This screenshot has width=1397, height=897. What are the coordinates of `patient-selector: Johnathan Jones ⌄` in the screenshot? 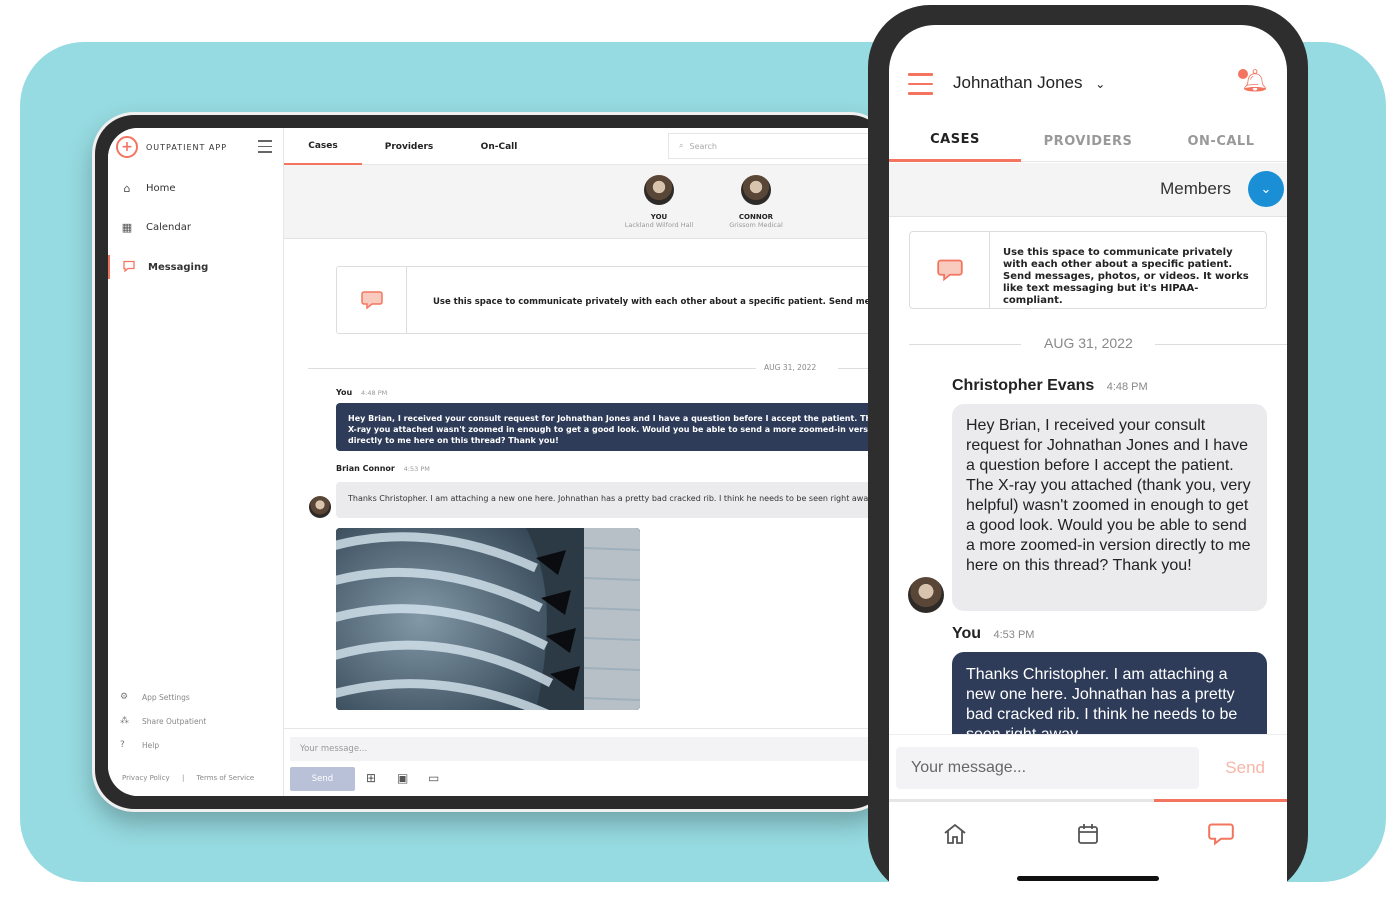 It's located at (1029, 83).